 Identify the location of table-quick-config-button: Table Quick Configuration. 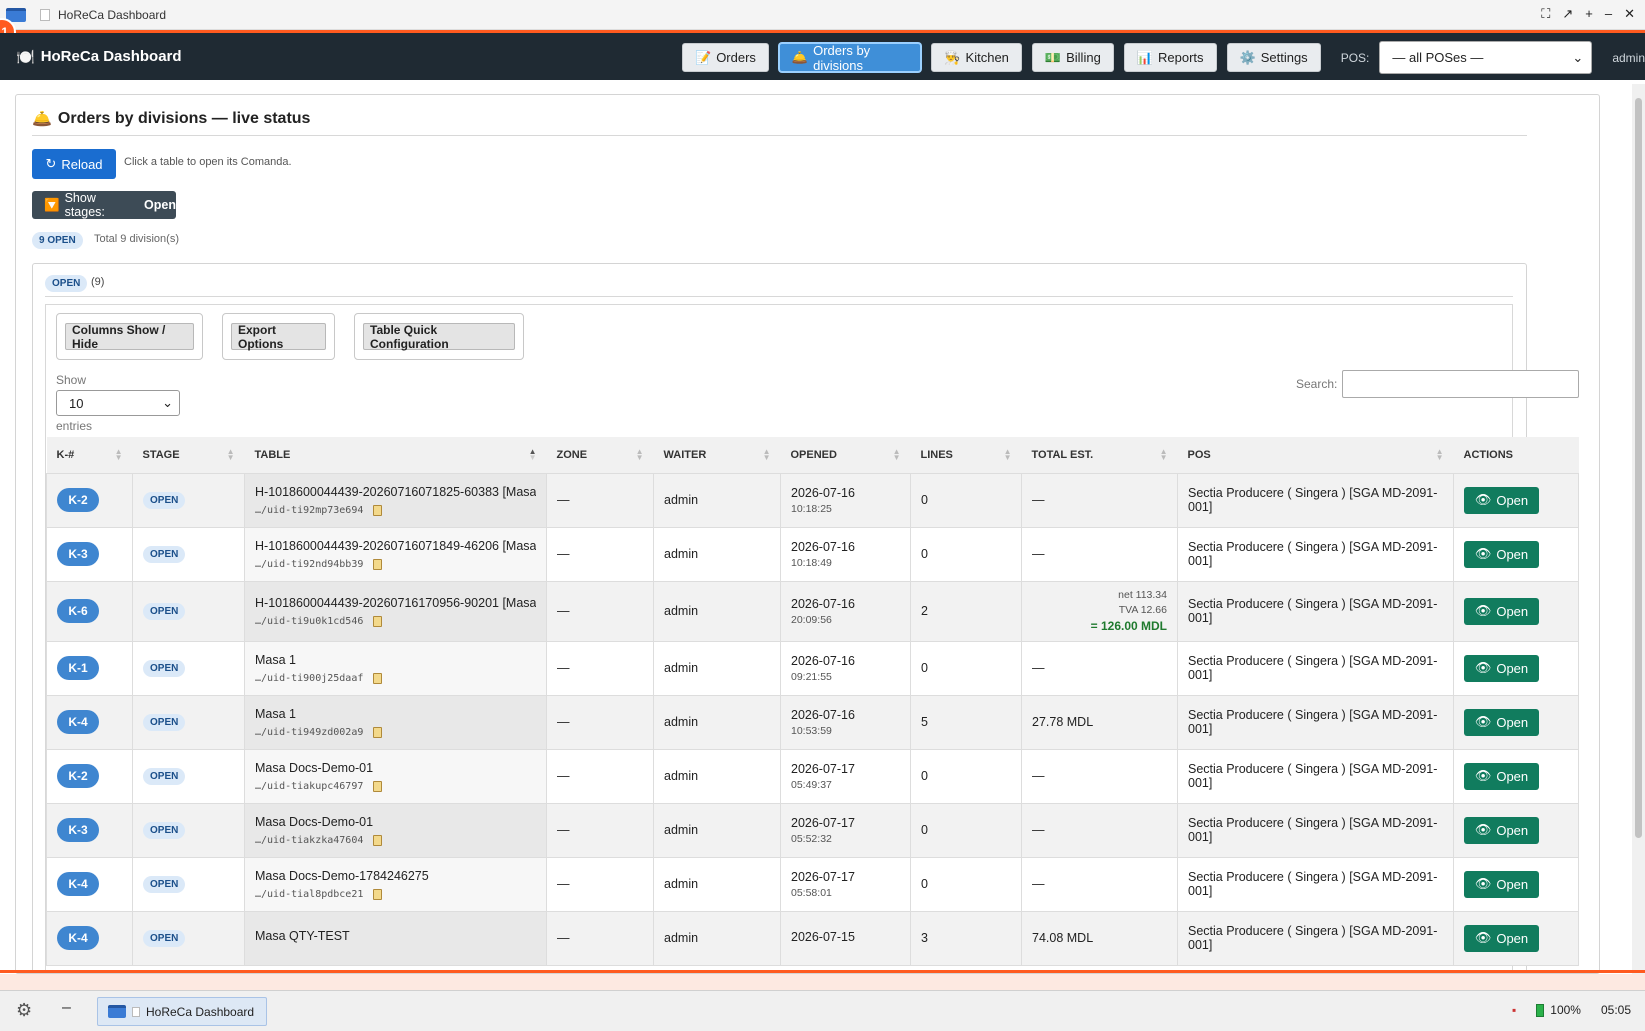
(439, 337).